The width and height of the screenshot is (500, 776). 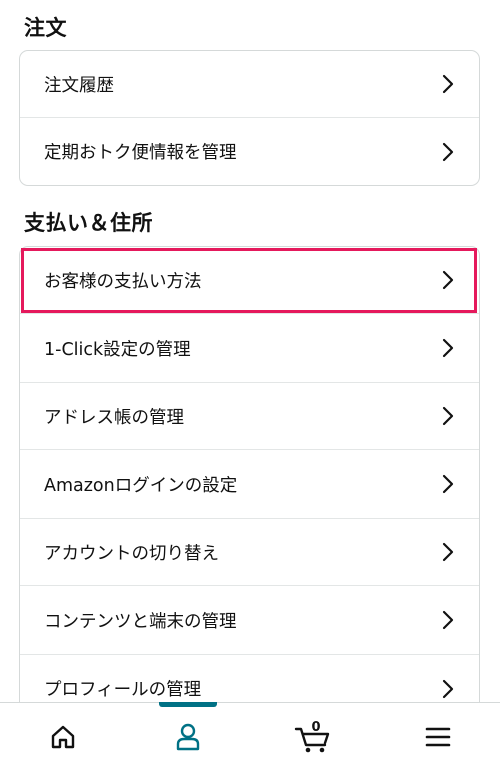 What do you see at coordinates (141, 485) in the screenshot?
I see `menu-item-label: Amazonログインの設定` at bounding box center [141, 485].